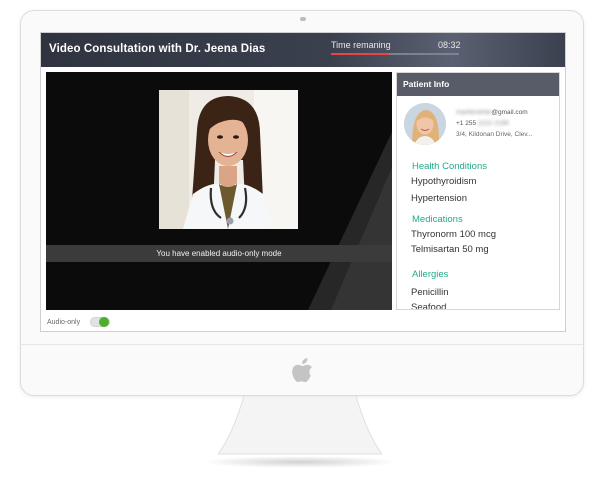 Image resolution: width=600 pixels, height=480 pixels. I want to click on email-redacted: mariterwhite, so click(474, 112).